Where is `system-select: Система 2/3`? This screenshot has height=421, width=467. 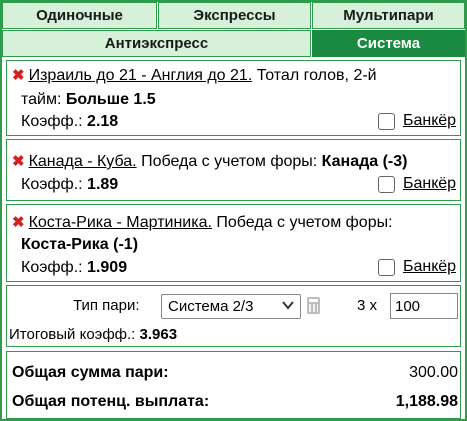
system-select: Система 2/3 is located at coordinates (231, 306).